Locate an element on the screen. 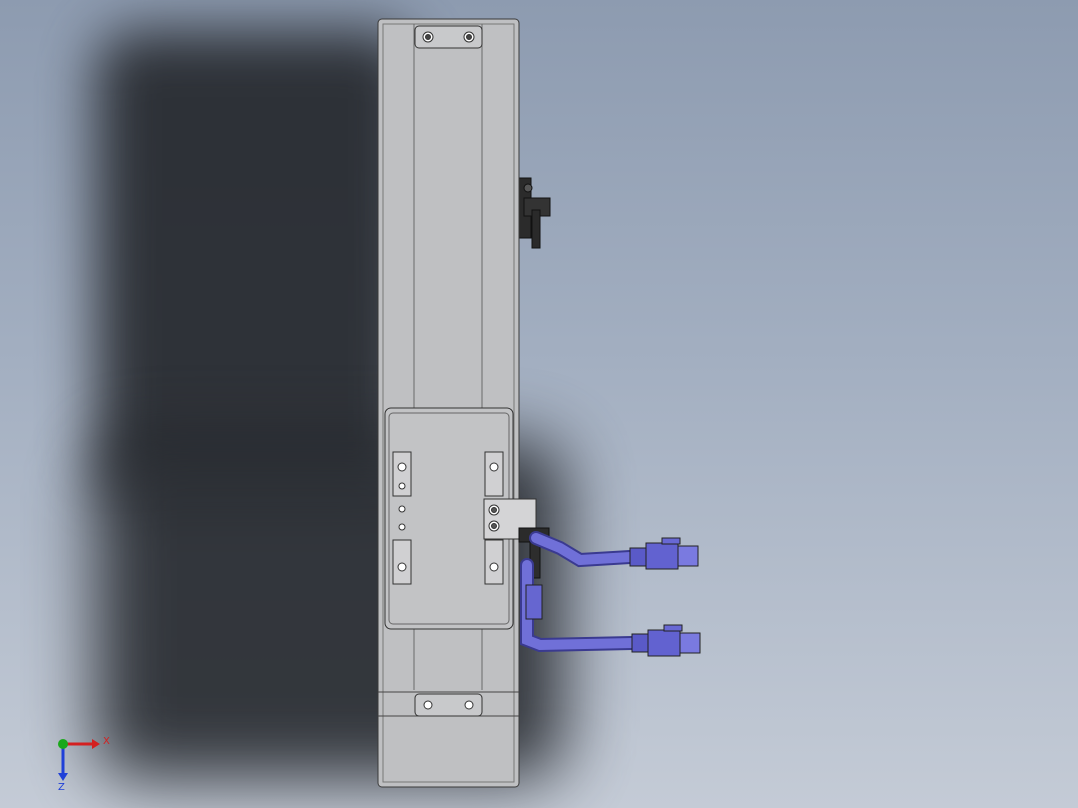 The height and width of the screenshot is (808, 1078). encoder-cable-lower is located at coordinates (610, 607).